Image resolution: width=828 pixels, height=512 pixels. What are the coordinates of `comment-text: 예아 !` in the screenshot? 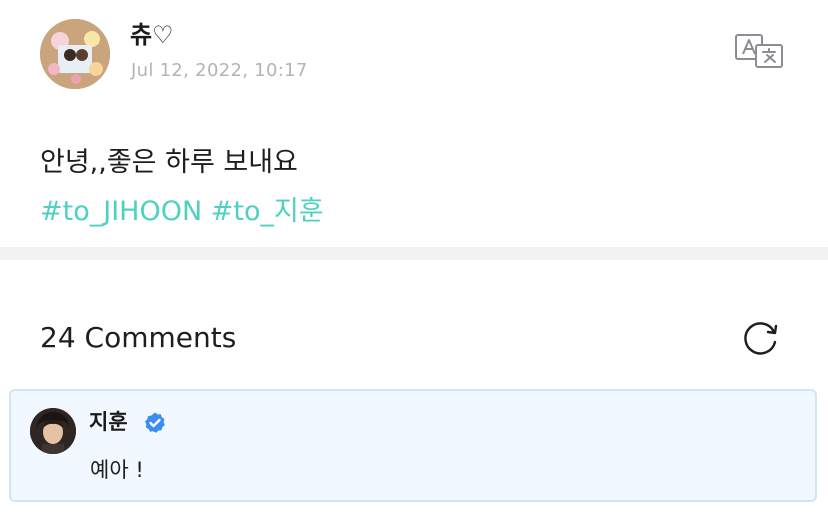 It's located at (117, 470).